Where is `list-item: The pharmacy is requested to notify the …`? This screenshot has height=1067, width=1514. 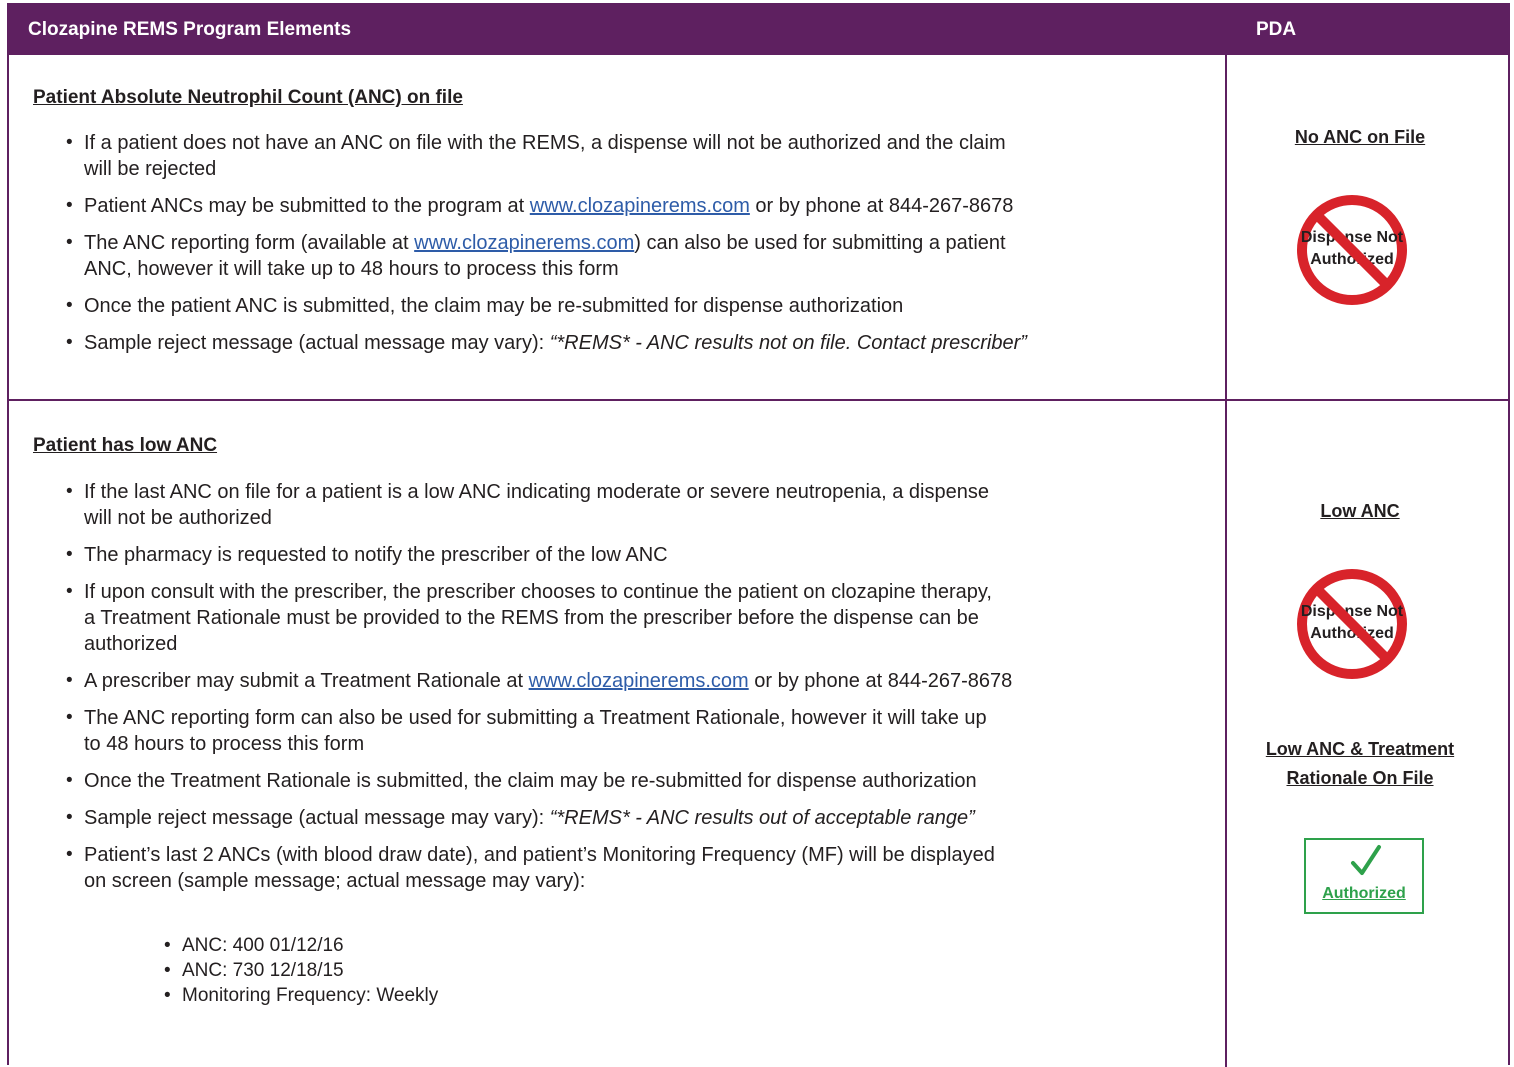 list-item: The pharmacy is requested to notify the … is located at coordinates (589, 555).